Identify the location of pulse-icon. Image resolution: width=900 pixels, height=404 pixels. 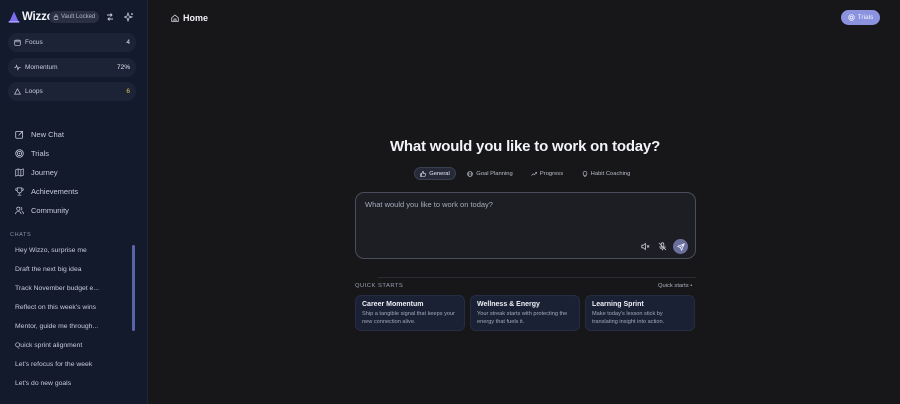
(17, 67).